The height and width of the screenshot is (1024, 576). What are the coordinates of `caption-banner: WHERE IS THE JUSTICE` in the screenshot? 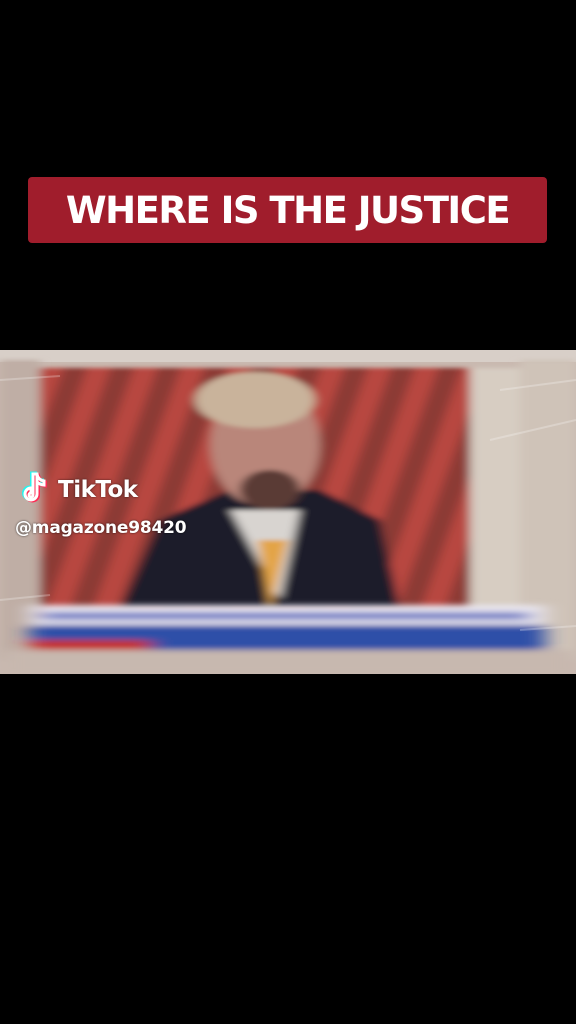 It's located at (287, 210).